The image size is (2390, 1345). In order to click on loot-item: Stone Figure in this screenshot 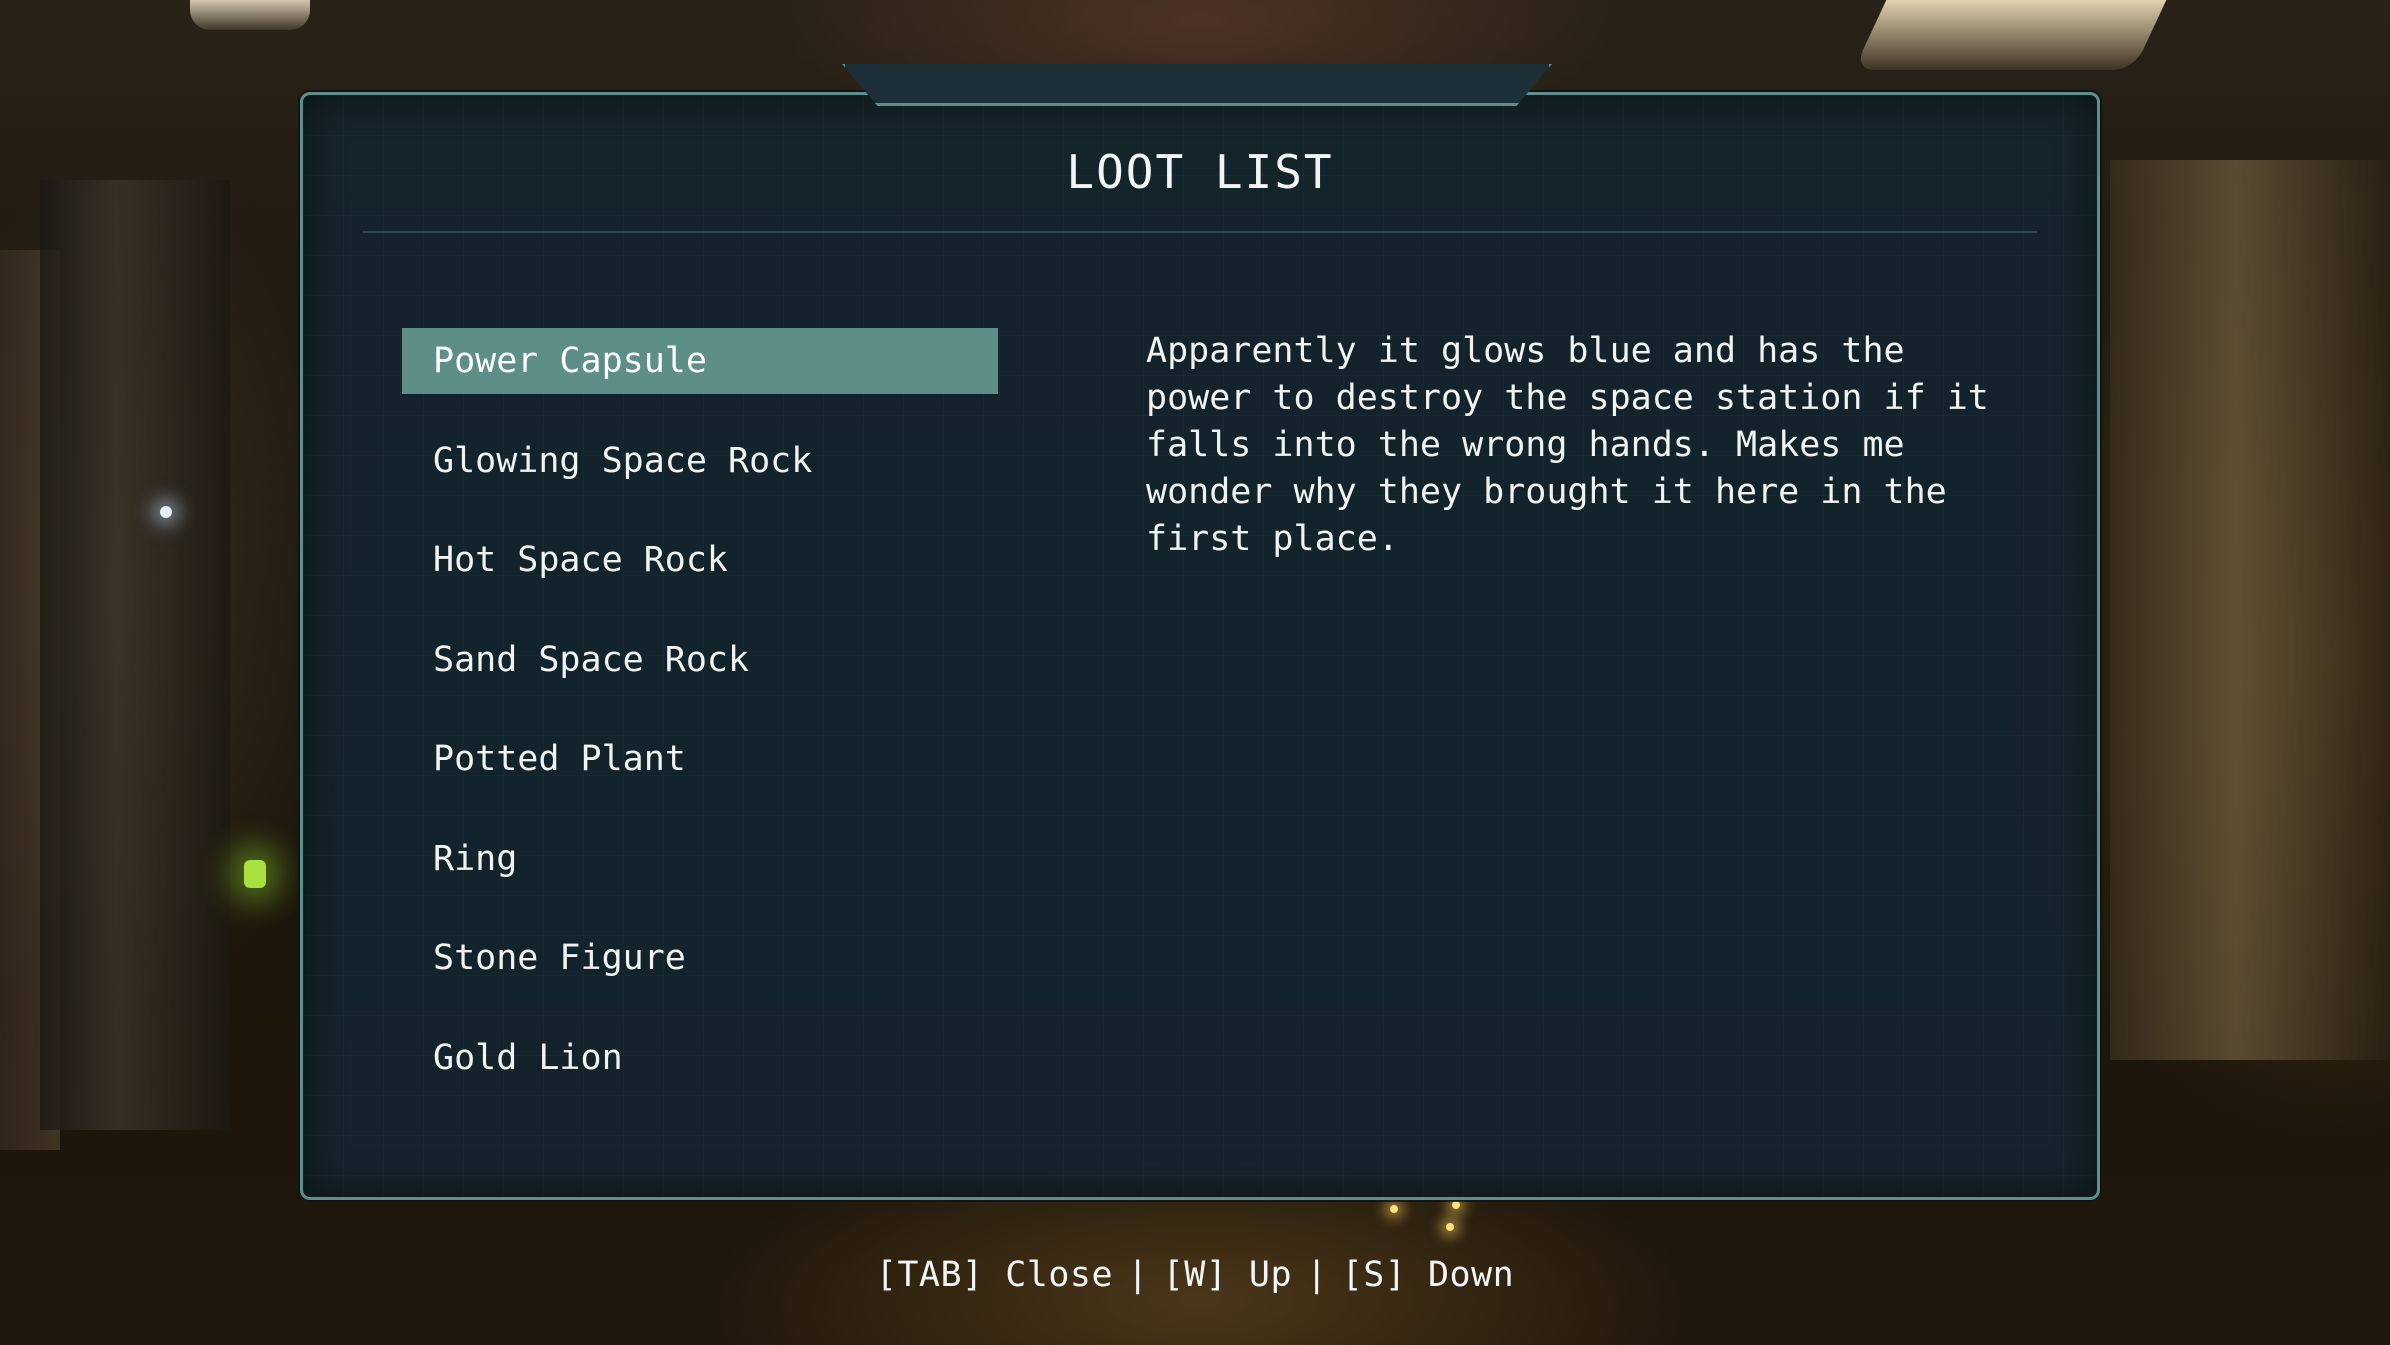, I will do `click(700, 958)`.